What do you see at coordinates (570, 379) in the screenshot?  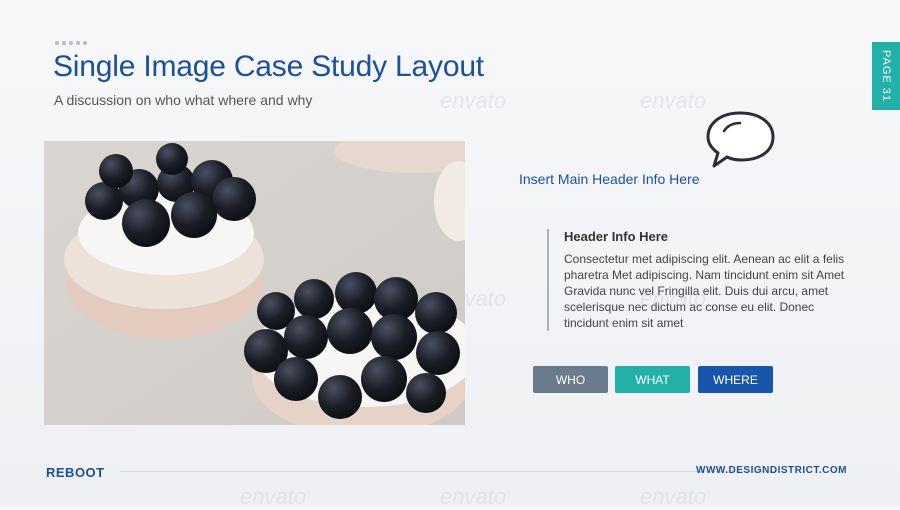 I see `who-button: WHO` at bounding box center [570, 379].